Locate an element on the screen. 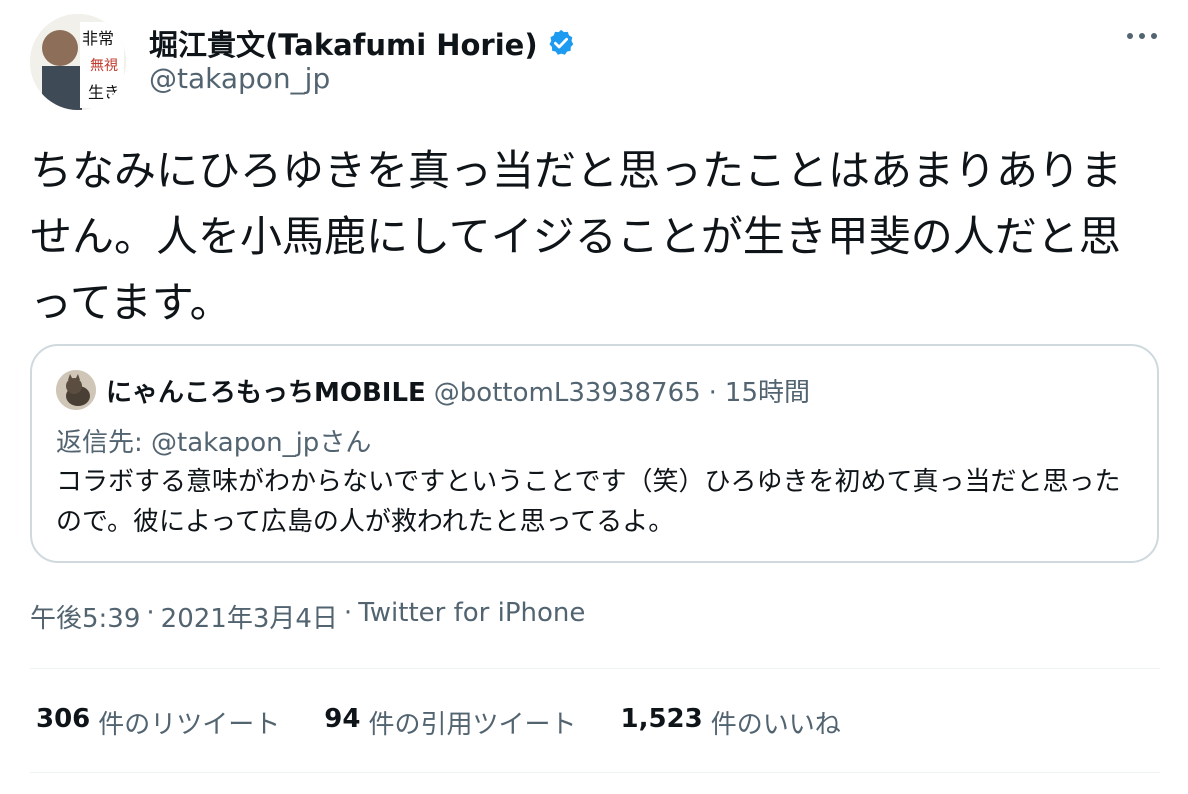 The image size is (1188, 794). quote-timestamp: 15時間 is located at coordinates (767, 393).